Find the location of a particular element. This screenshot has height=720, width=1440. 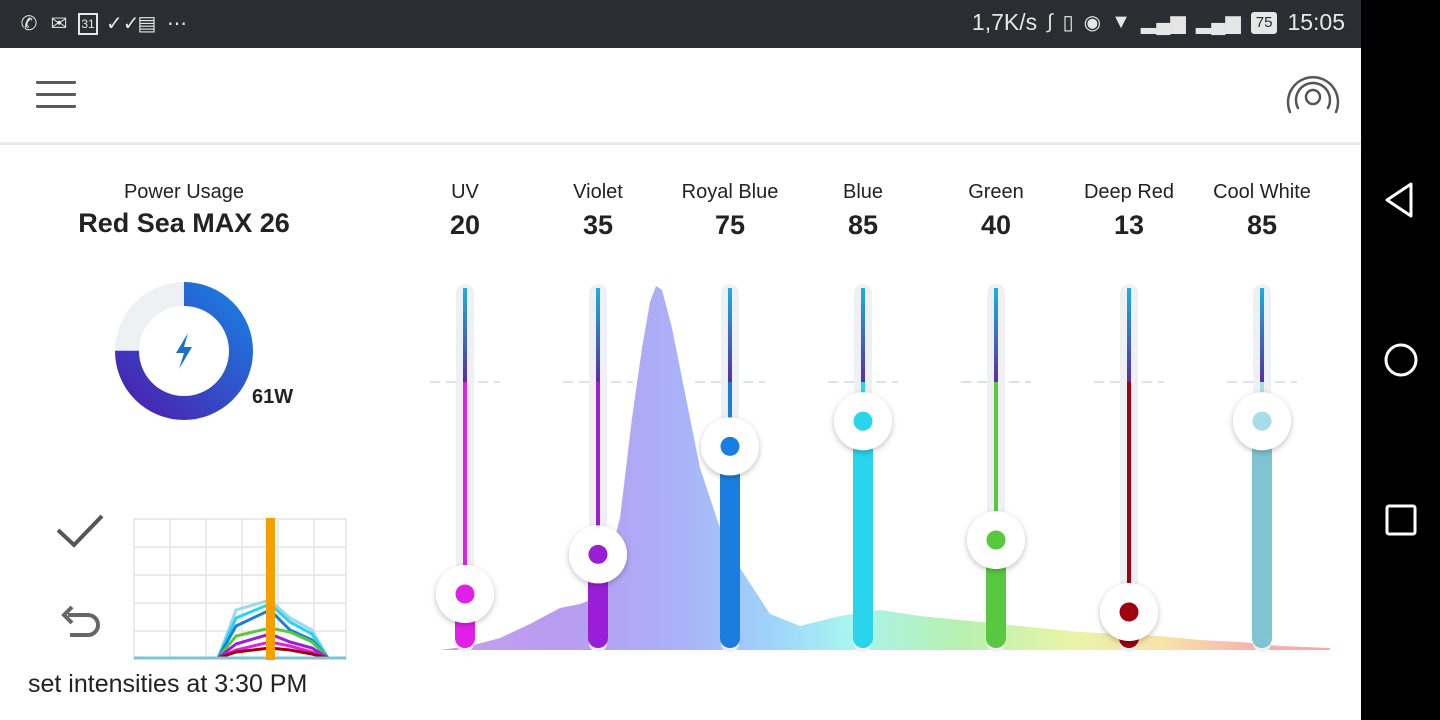

slider-knob-cool-white is located at coordinates (1262, 421).